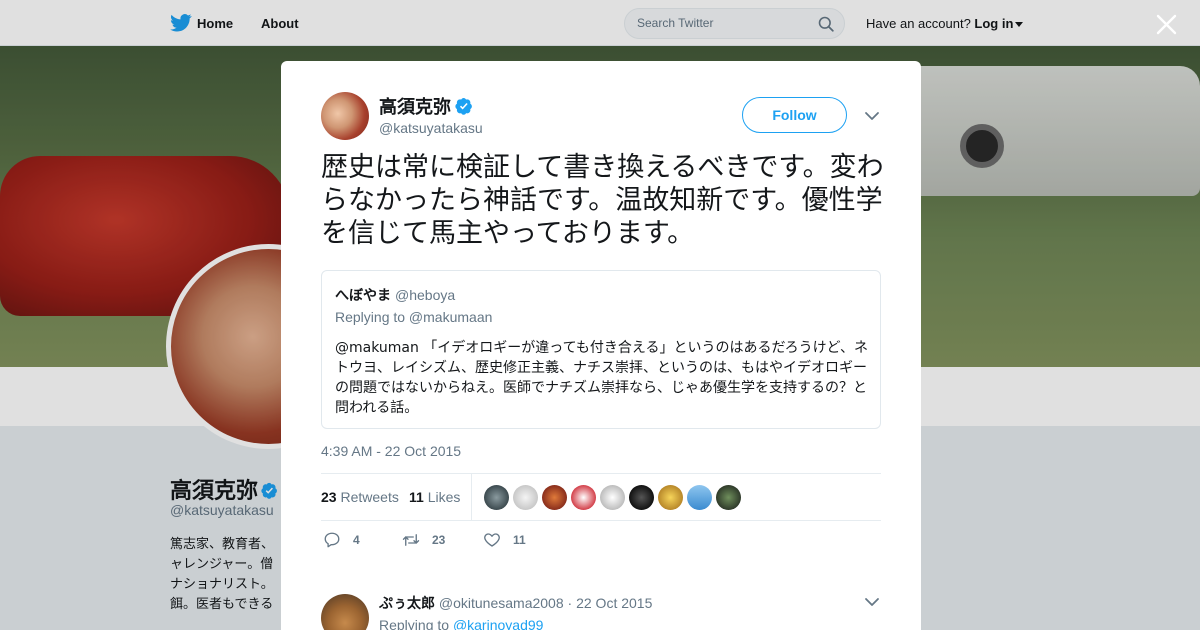 The width and height of the screenshot is (1200, 630). Describe the element at coordinates (431, 128) in the screenshot. I see `author-handle: @katsuyatakasu` at that location.